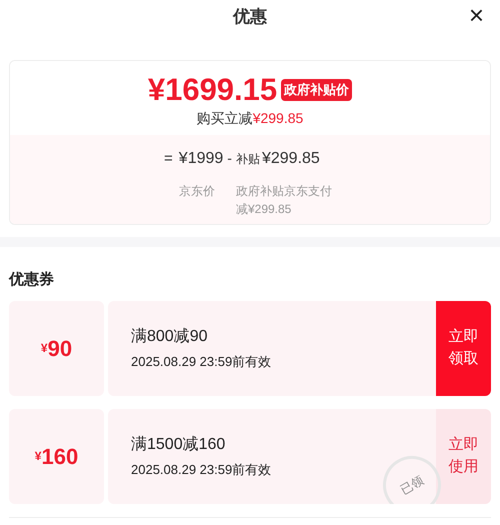  I want to click on coupon-condition: 满800减90, so click(169, 336).